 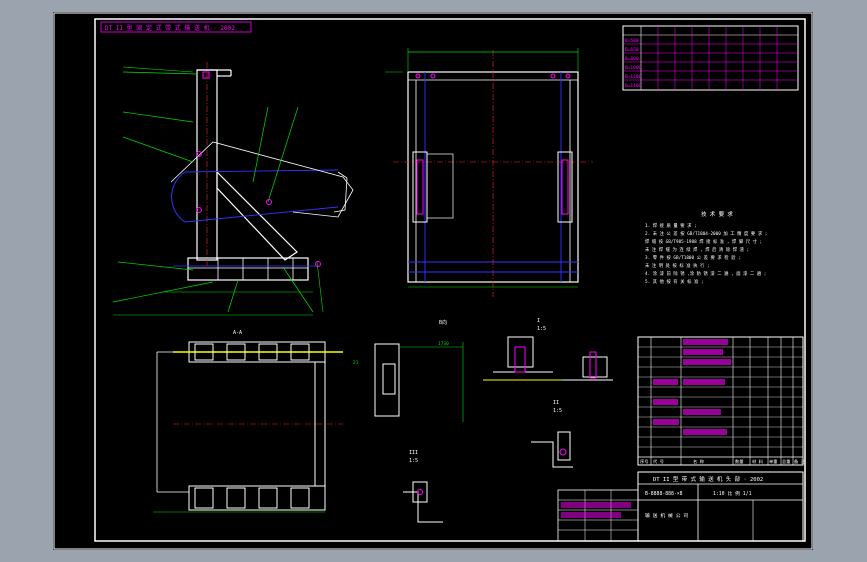 I want to click on detail-i: I 1:5, so click(x=523, y=349).